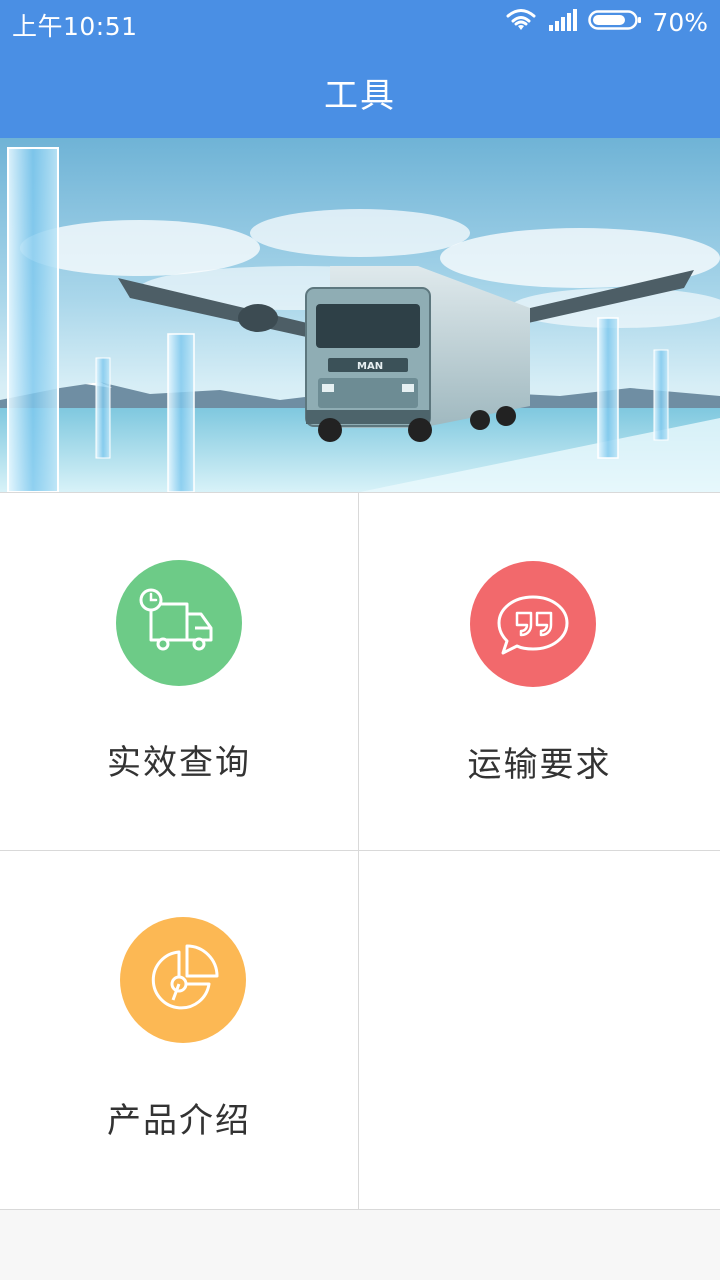  Describe the element at coordinates (680, 22) in the screenshot. I see `battery-percent: 70%` at that location.